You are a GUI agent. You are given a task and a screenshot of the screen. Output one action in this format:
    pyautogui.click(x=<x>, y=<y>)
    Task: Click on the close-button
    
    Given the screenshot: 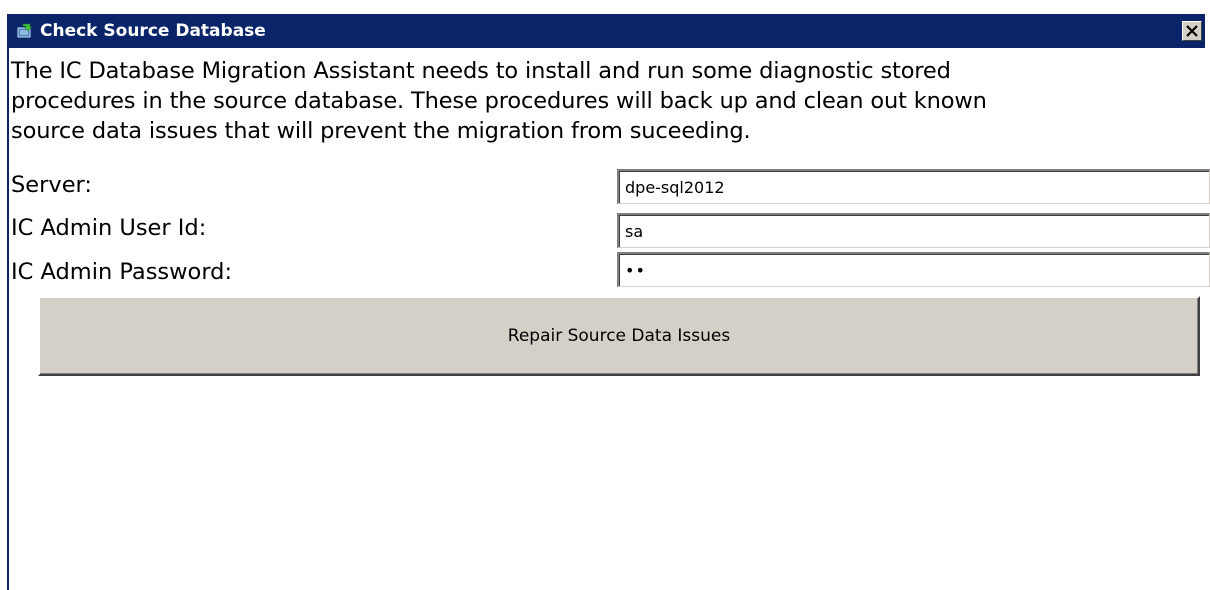 What is the action you would take?
    pyautogui.click(x=1192, y=31)
    